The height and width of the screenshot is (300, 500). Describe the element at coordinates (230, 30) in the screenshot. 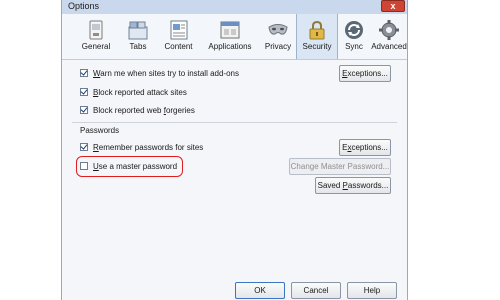

I see `applications-icon` at that location.